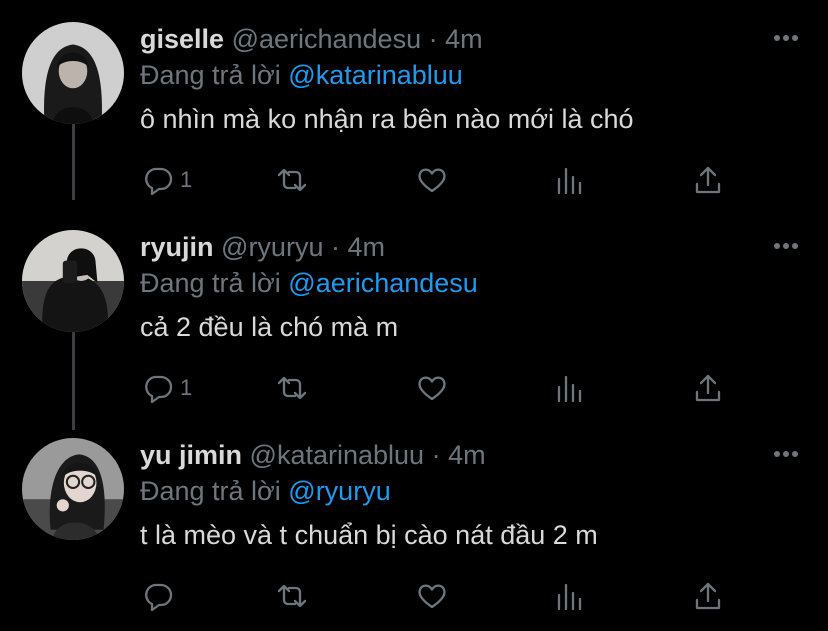 The height and width of the screenshot is (631, 828). I want to click on user-handle: @aerichandesu, so click(327, 39).